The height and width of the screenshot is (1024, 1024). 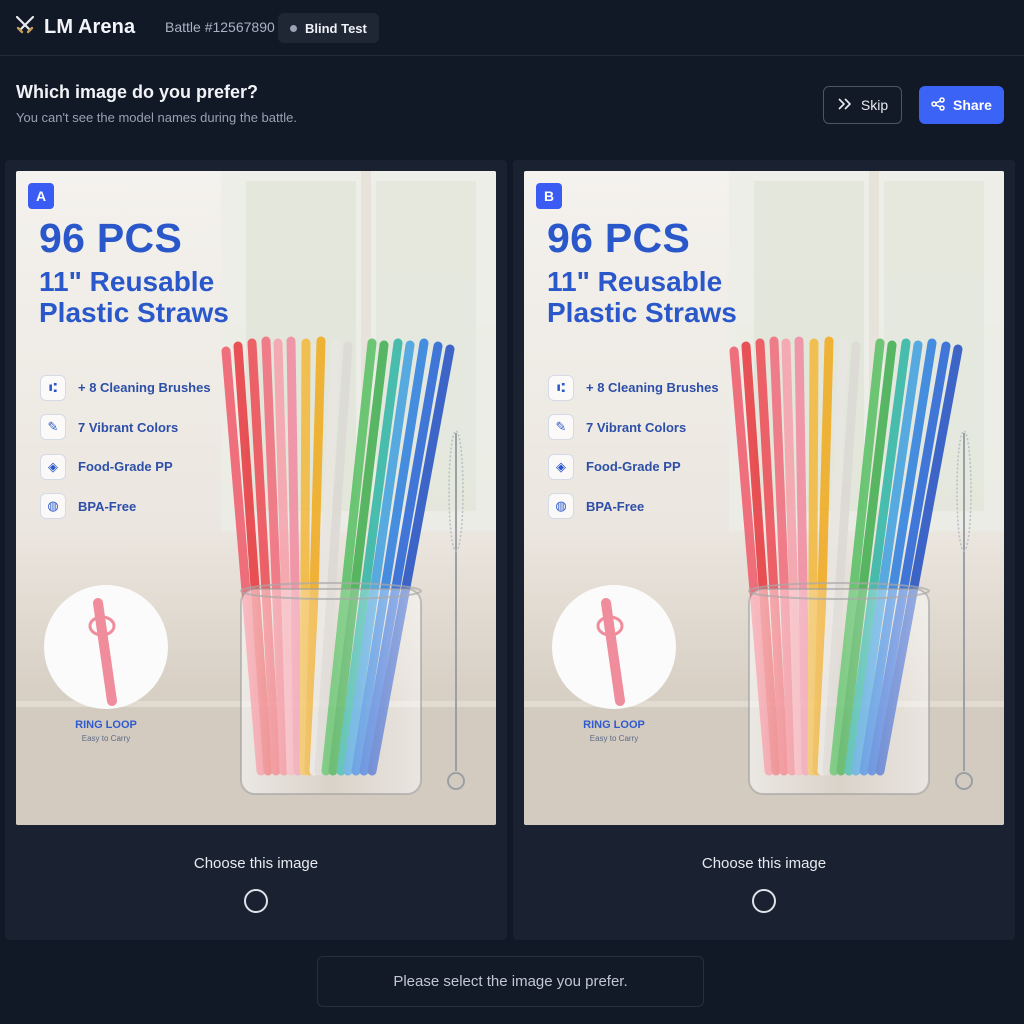 I want to click on skip-label: Skip, so click(x=874, y=105).